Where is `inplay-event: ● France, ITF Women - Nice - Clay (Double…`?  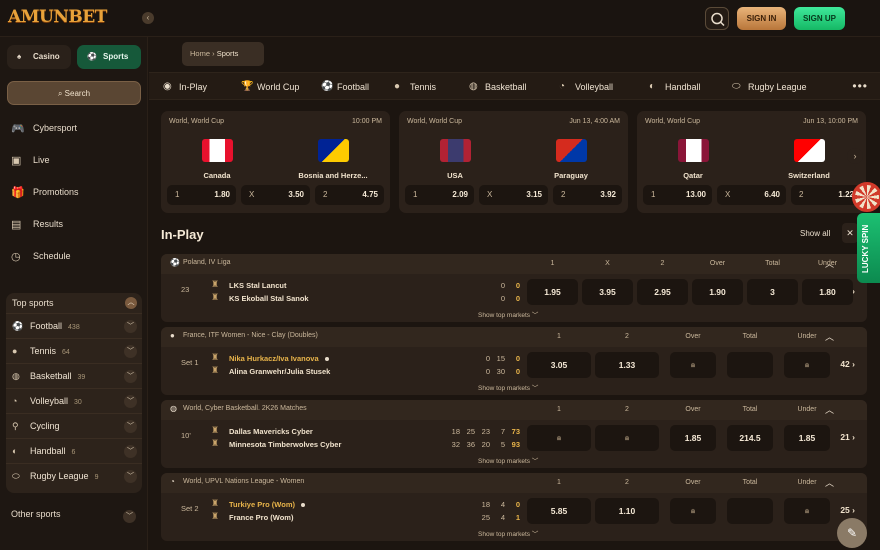
inplay-event: ● France, ITF Women - Nice - Clay (Double… is located at coordinates (514, 361).